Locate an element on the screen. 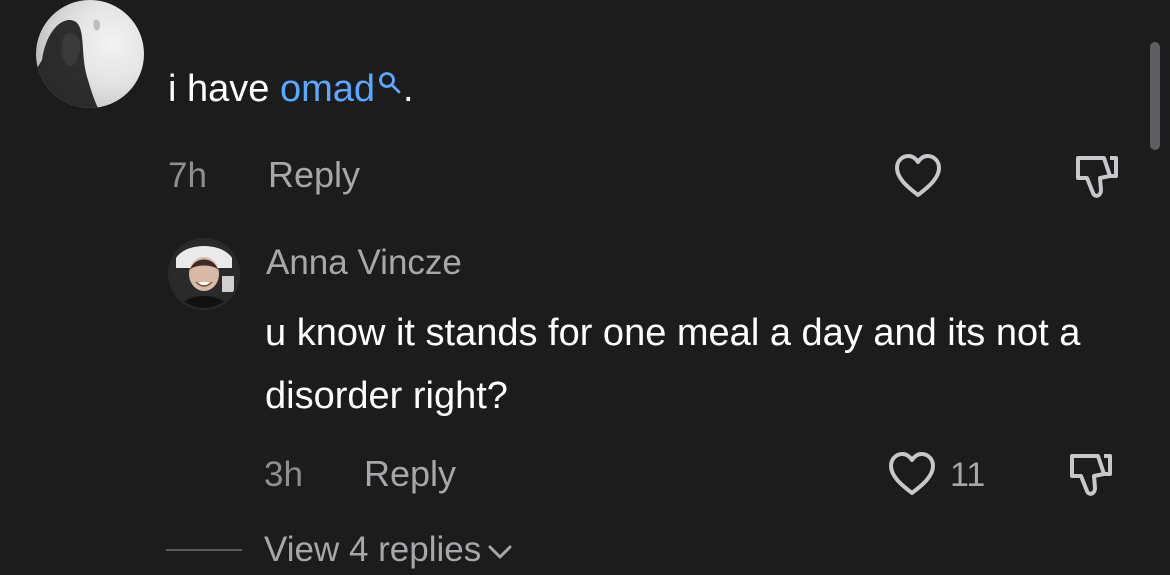  reply-timestamp: 3h is located at coordinates (283, 474).